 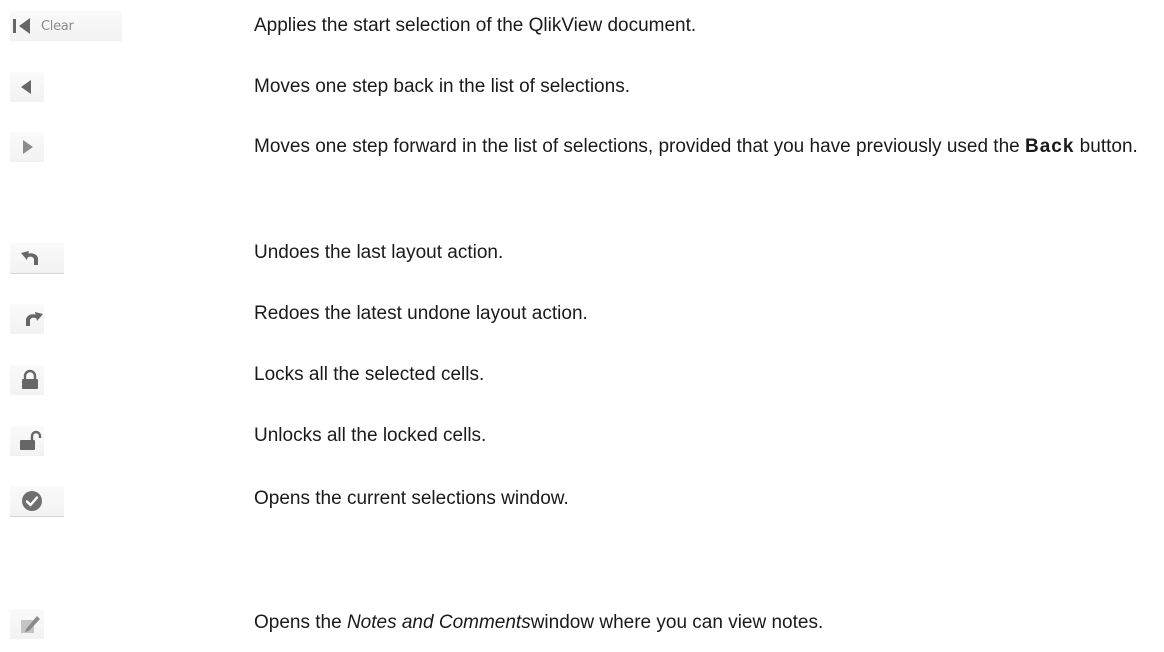 What do you see at coordinates (1106, 146) in the screenshot?
I see `description-text: button.` at bounding box center [1106, 146].